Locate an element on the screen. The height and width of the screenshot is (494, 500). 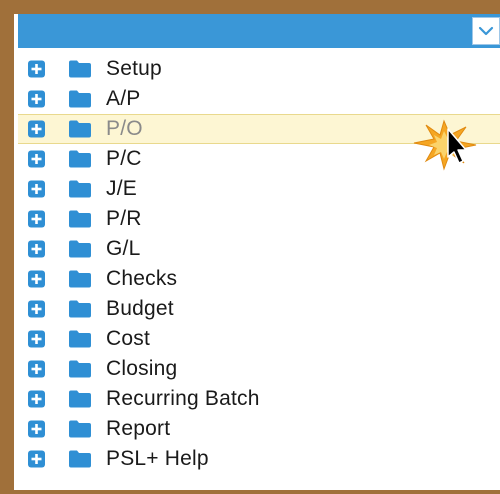
tree-item-p-c: P/C is located at coordinates (259, 159).